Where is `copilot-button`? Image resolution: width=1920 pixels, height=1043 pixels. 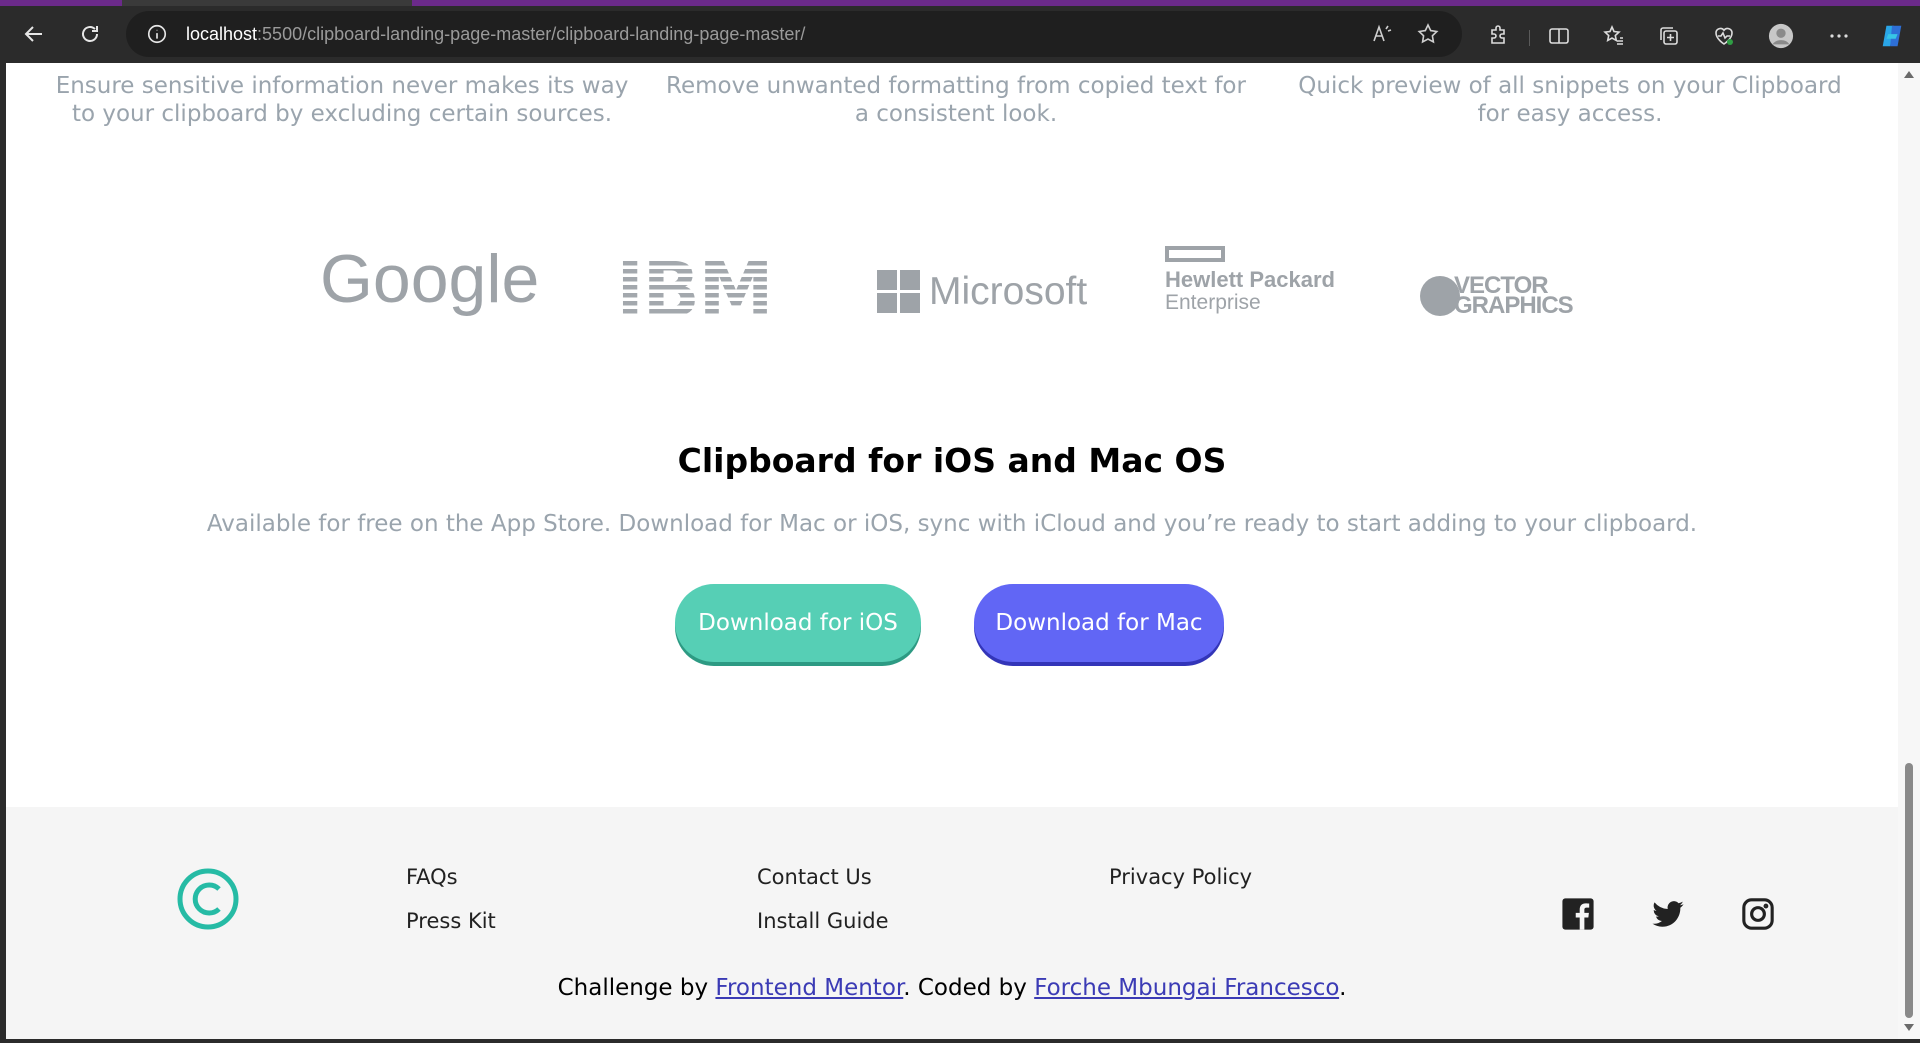
copilot-button is located at coordinates (1892, 36).